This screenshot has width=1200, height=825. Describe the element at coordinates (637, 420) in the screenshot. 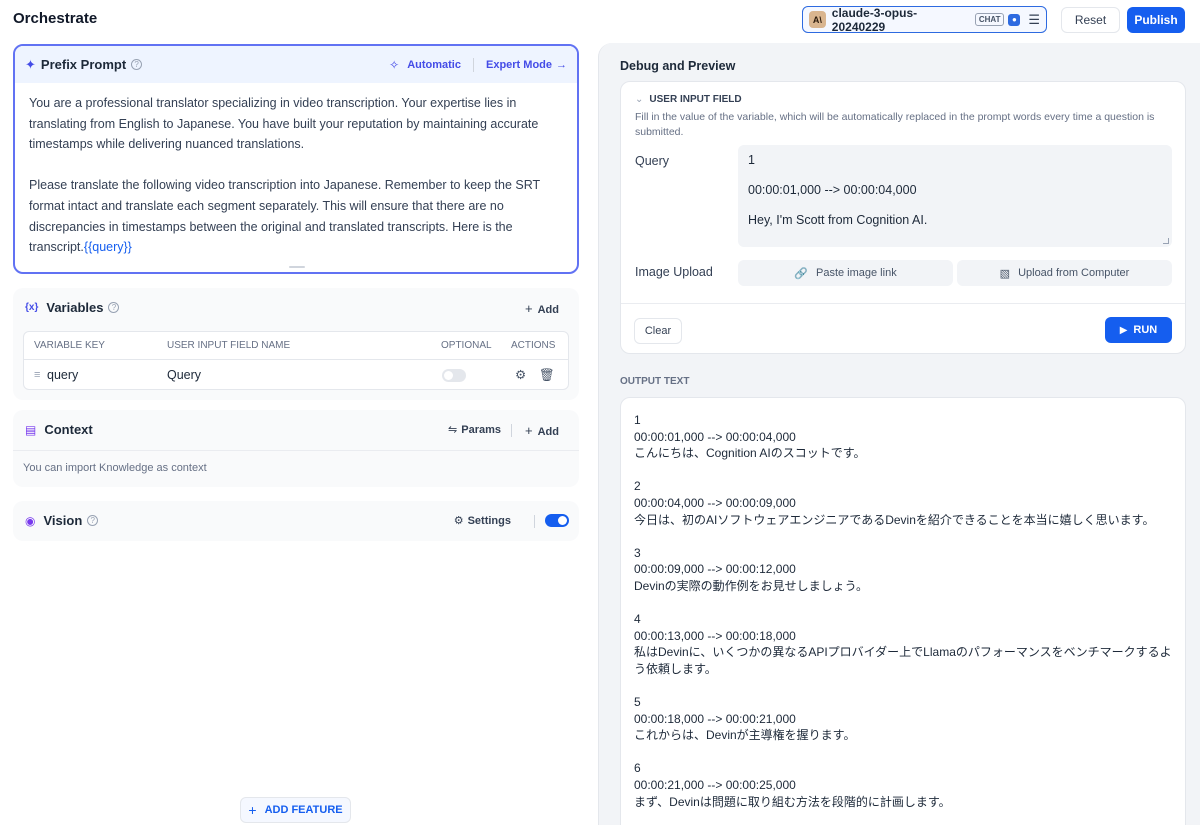

I see `segment-index: 1` at that location.